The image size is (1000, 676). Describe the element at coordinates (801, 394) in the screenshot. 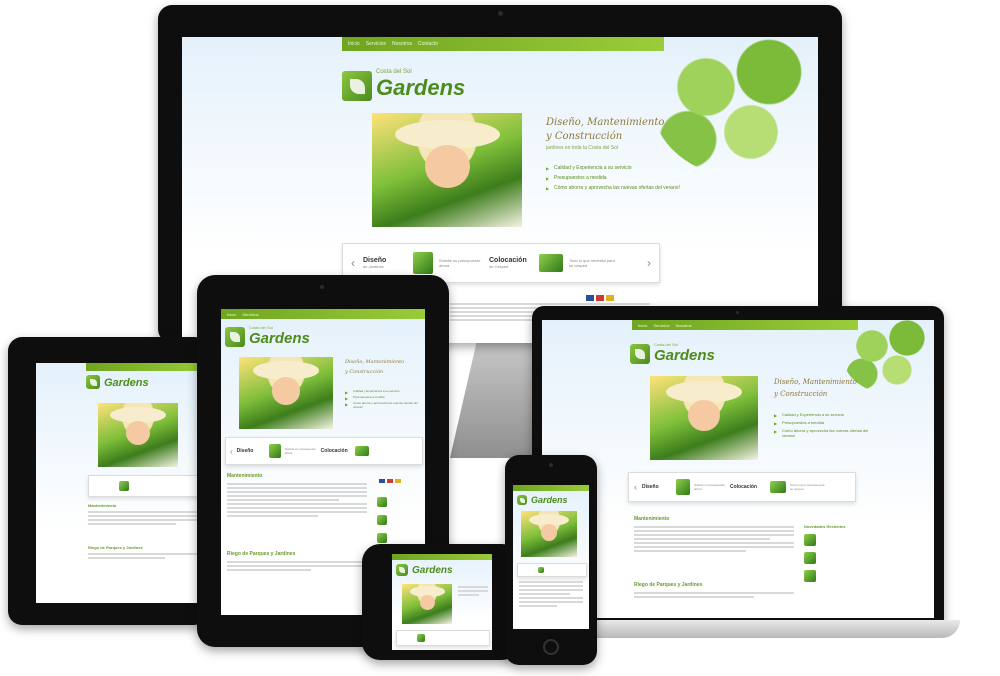

I see `hero-tagline-line2: y Construcción` at that location.